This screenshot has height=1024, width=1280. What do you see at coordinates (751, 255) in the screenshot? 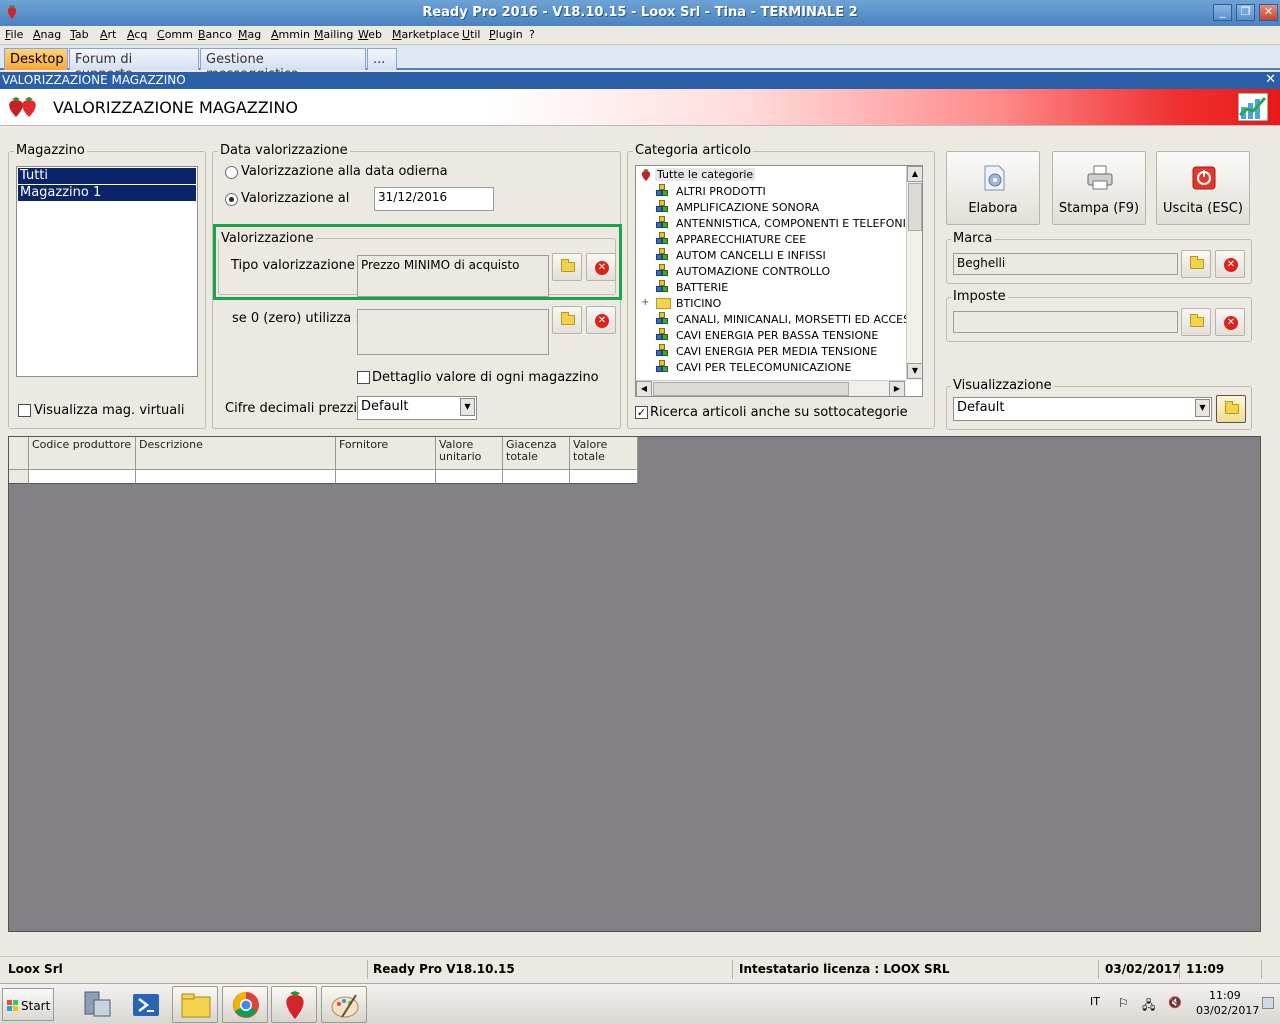
I see `tree-item: AUTOM CANCELLI E INFISSI` at bounding box center [751, 255].